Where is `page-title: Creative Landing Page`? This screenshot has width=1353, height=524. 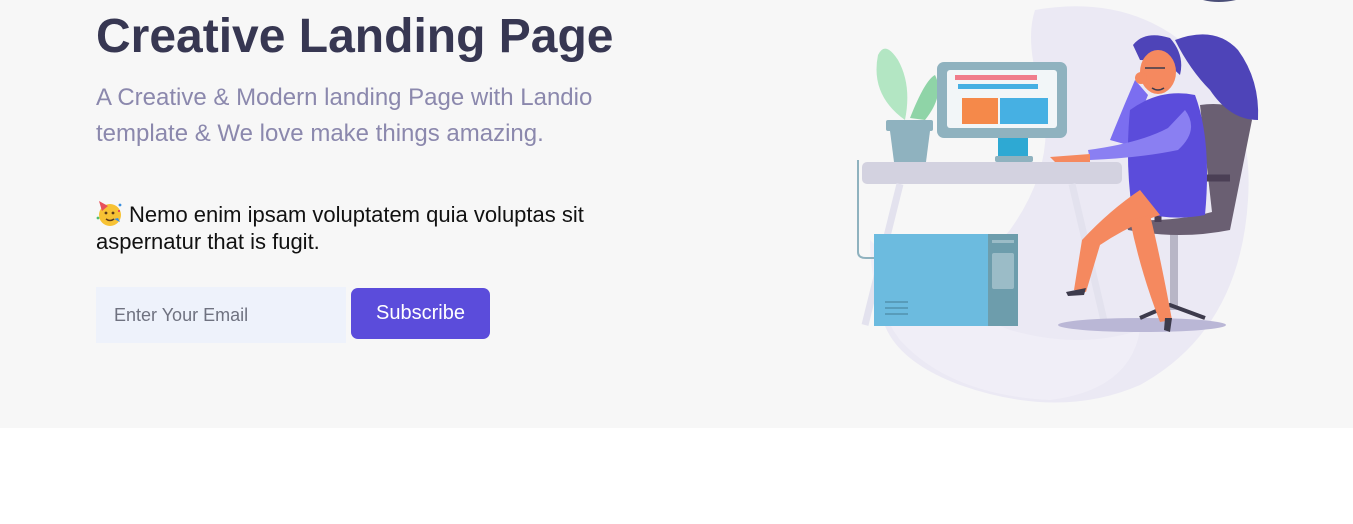 page-title: Creative Landing Page is located at coordinates (355, 36).